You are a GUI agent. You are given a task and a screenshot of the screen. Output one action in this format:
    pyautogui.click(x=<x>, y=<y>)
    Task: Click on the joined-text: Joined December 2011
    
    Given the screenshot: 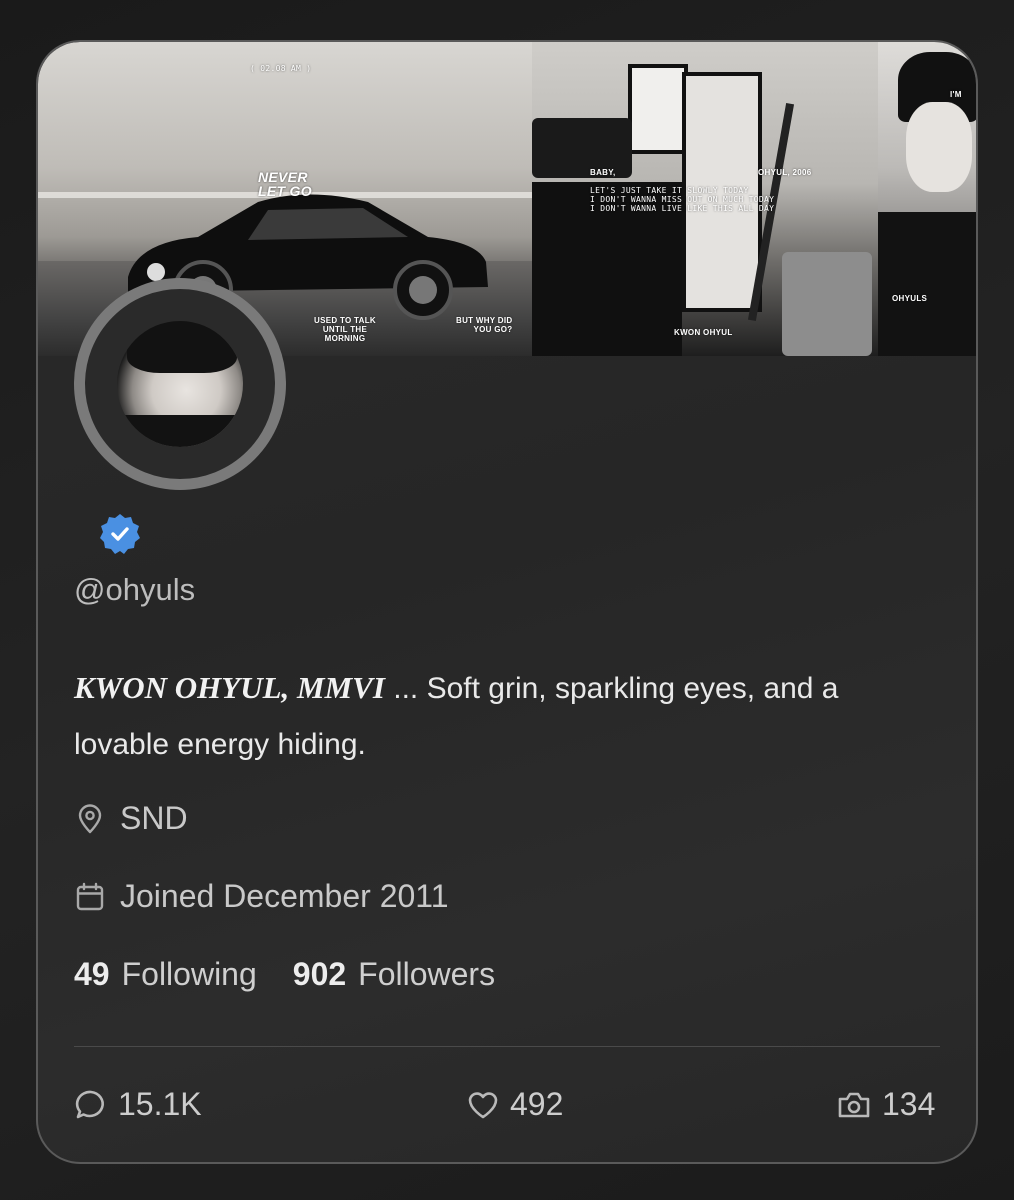 What is the action you would take?
    pyautogui.click(x=284, y=896)
    